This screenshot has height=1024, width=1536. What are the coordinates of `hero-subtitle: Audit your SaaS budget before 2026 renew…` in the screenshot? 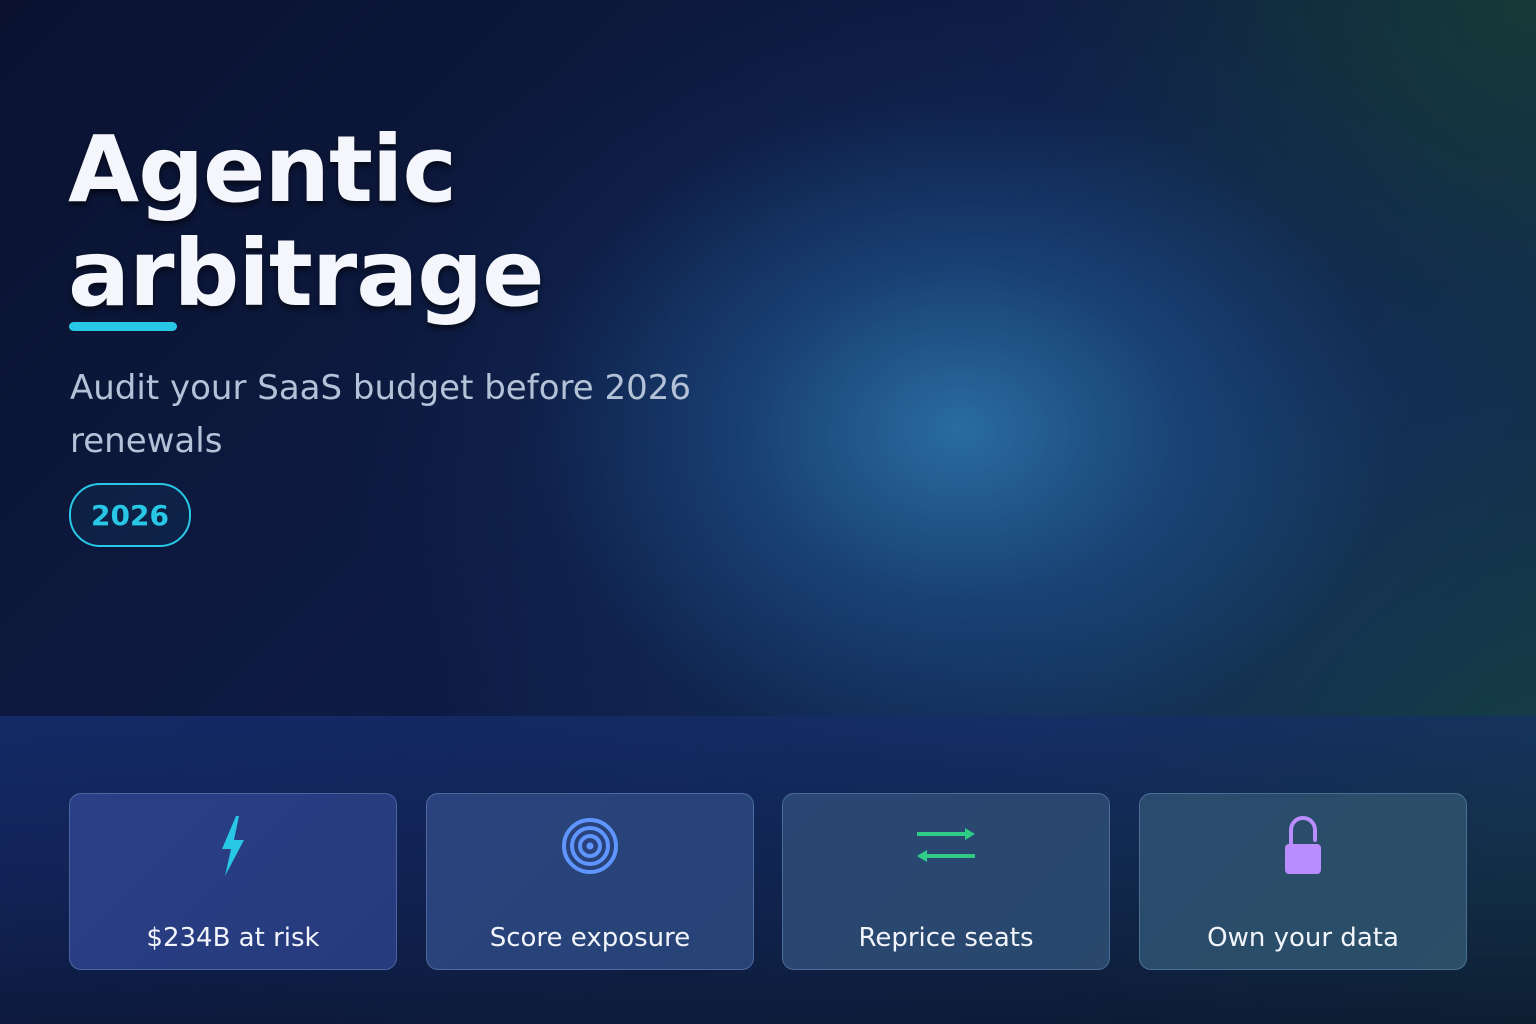 It's located at (380, 414).